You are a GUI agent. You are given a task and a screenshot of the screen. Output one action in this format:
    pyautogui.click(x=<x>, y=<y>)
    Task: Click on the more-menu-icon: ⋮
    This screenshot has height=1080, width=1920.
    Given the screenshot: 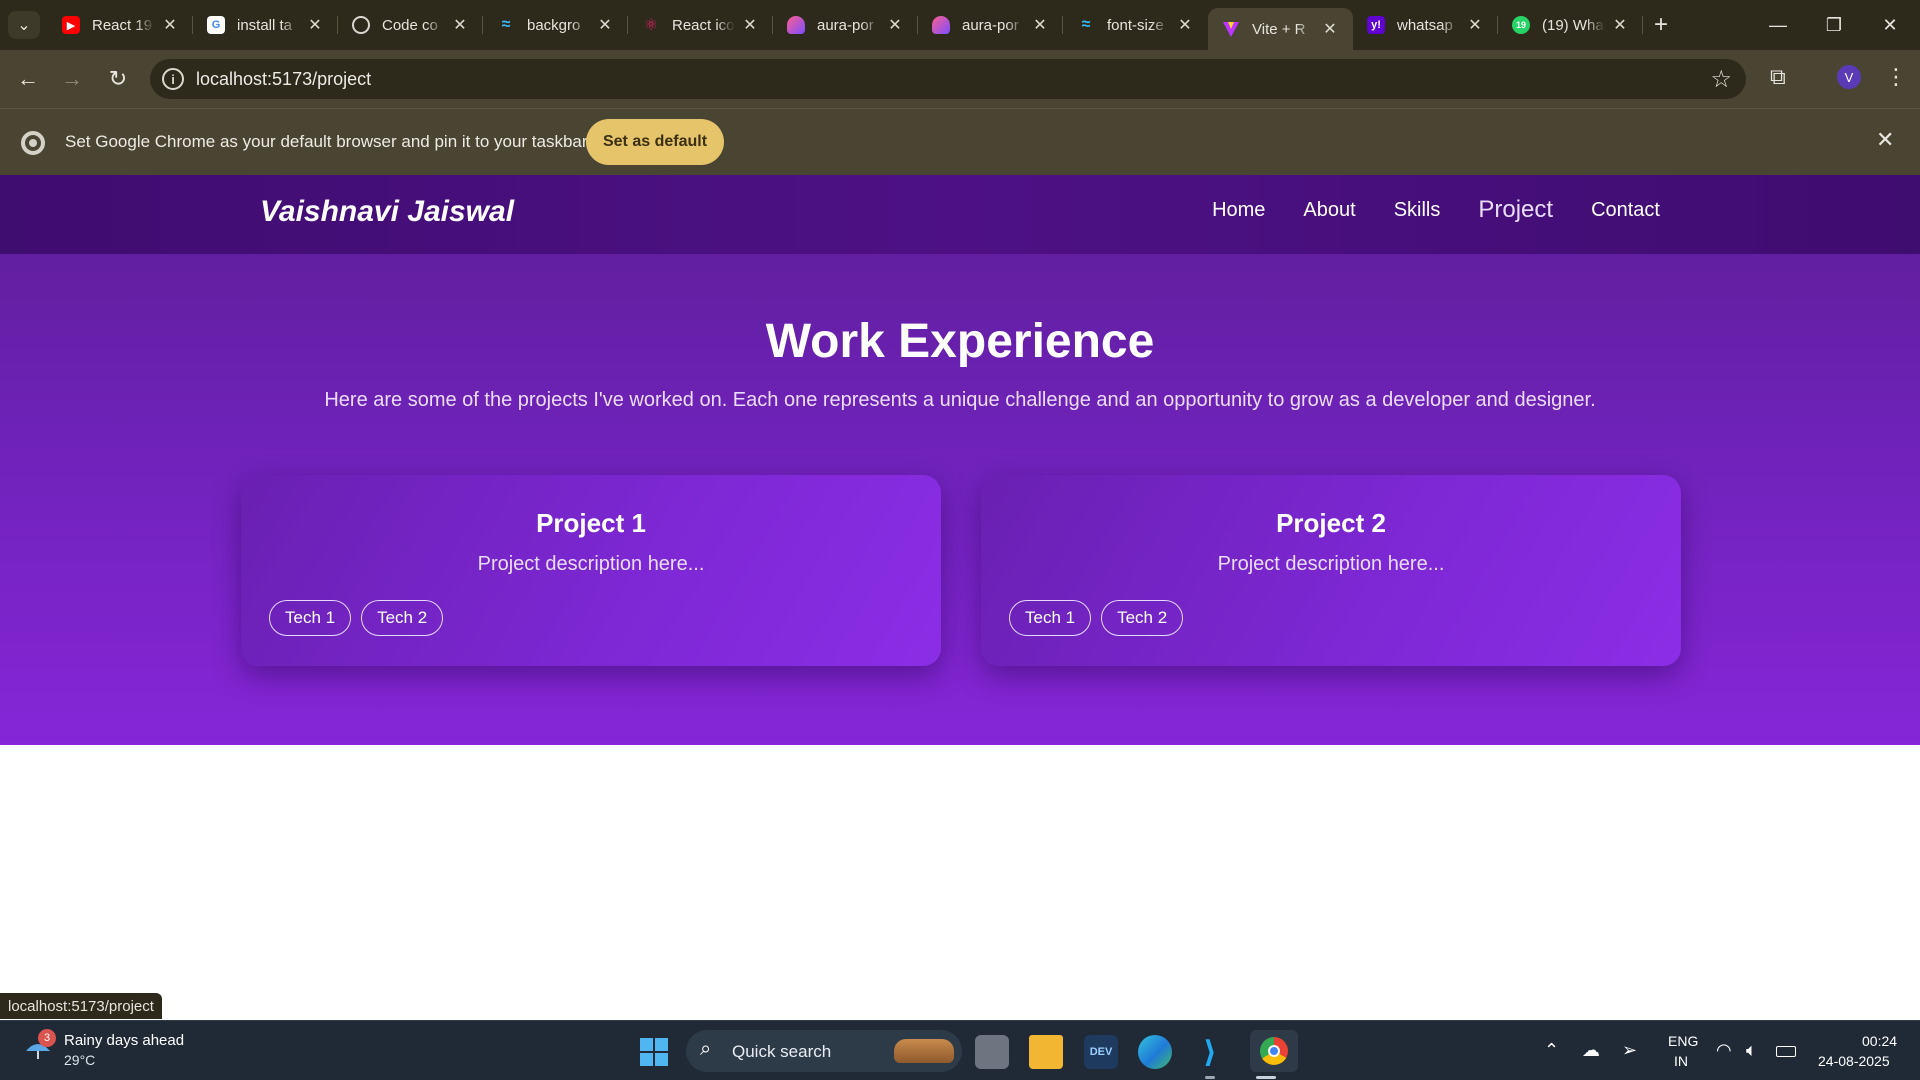 What is the action you would take?
    pyautogui.click(x=1896, y=77)
    